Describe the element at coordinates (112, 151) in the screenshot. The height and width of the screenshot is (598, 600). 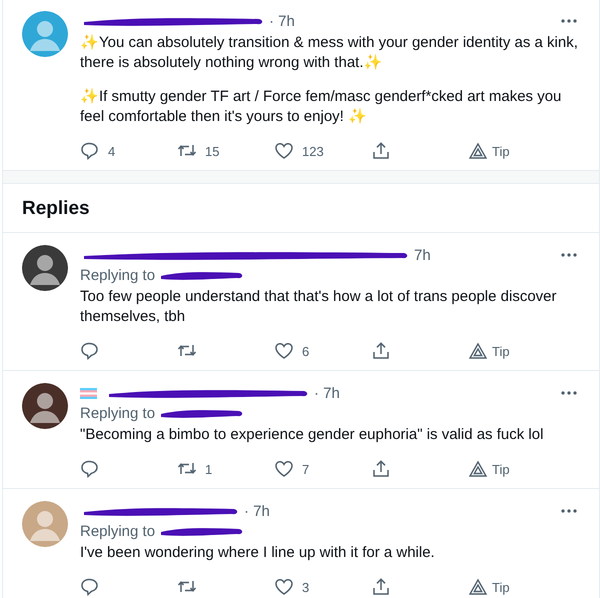
I see `action-count: 4` at that location.